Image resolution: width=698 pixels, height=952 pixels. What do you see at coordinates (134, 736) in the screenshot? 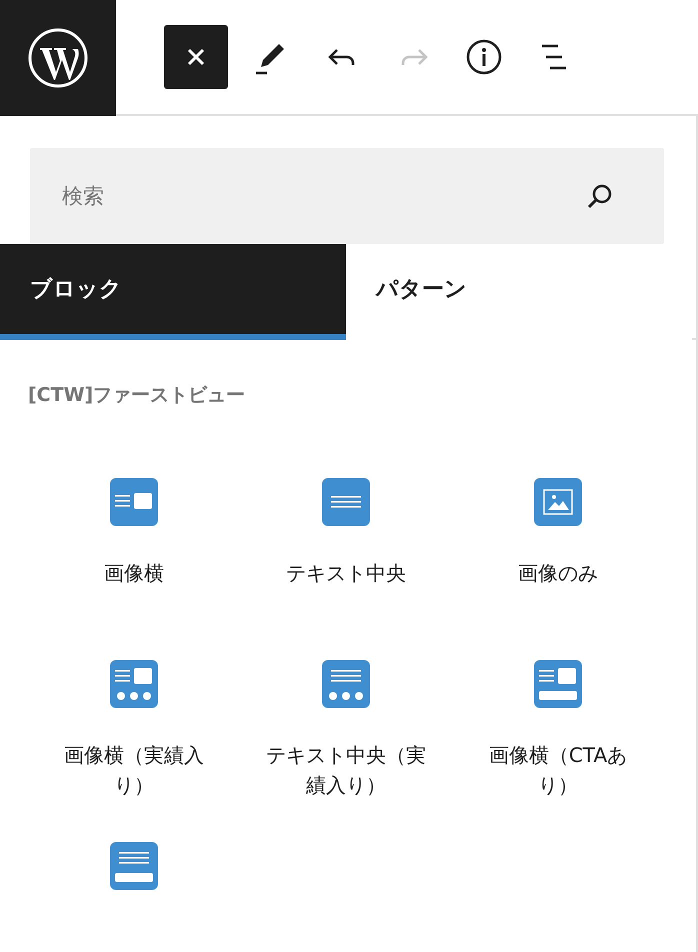
I see `block-item: 画像横（実績入り）` at bounding box center [134, 736].